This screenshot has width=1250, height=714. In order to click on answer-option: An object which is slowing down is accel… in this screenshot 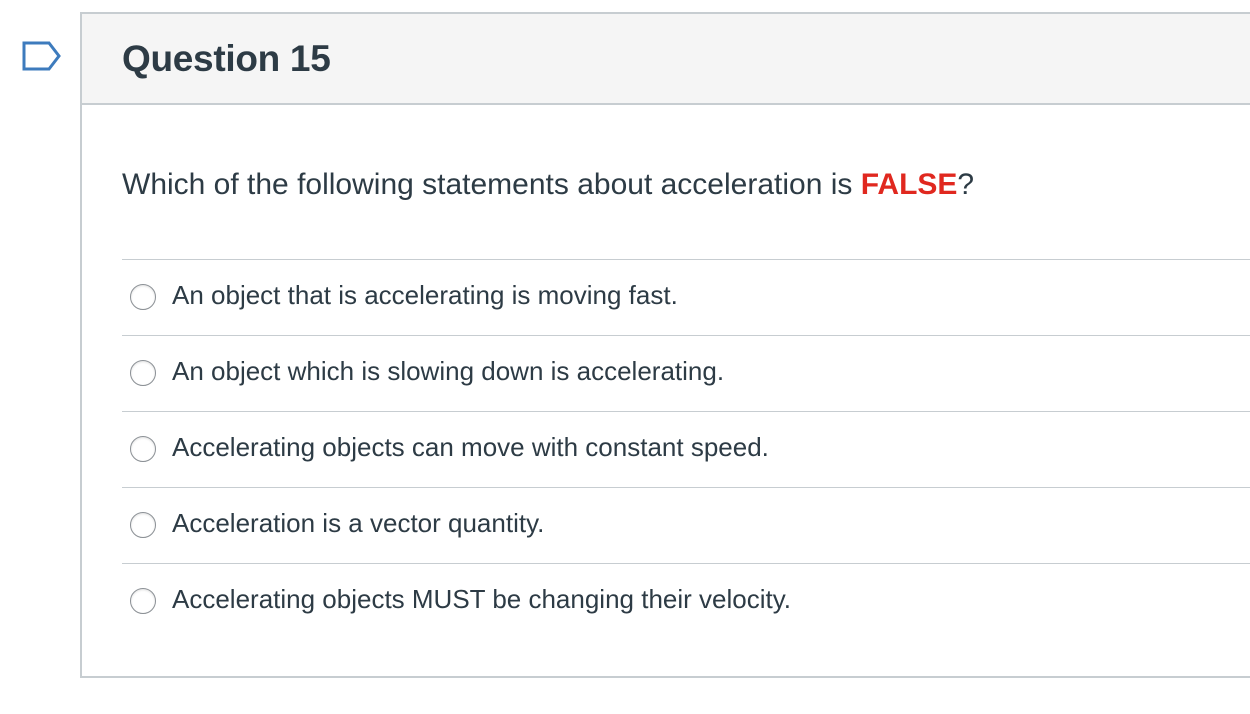, I will do `click(686, 374)`.